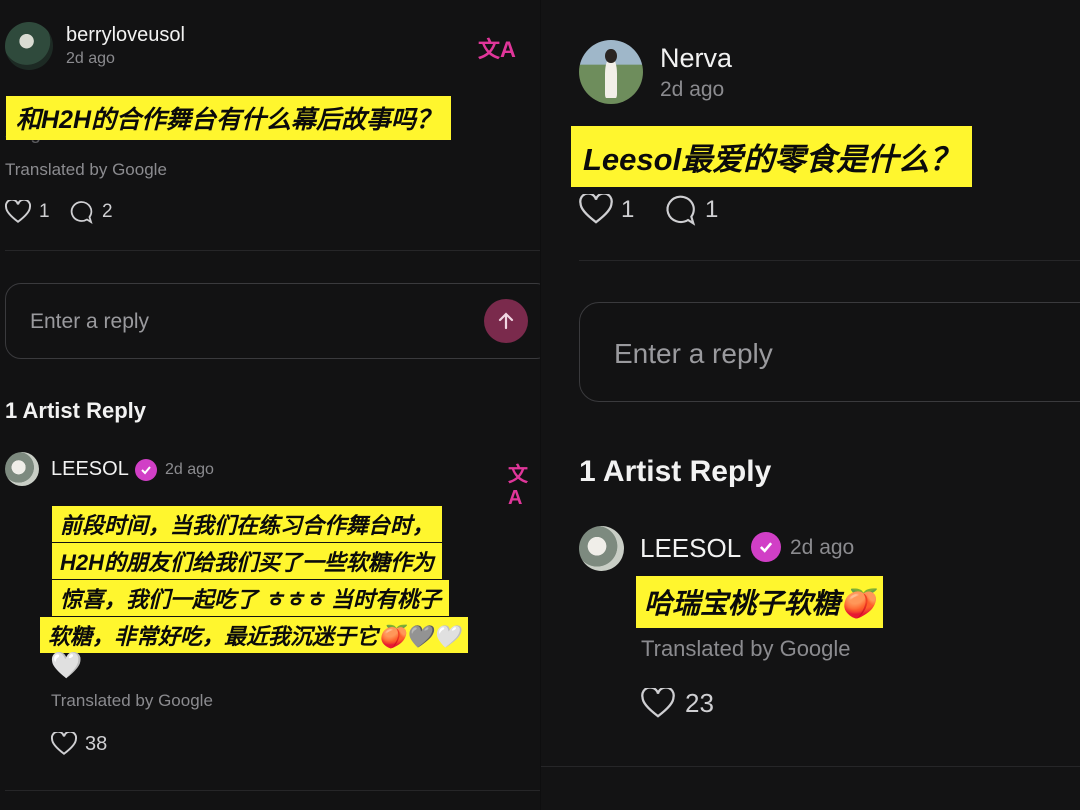 The height and width of the screenshot is (810, 1080). What do you see at coordinates (254, 635) in the screenshot?
I see `artist-translation-line-4: 软糖，非常好吃，最近我沉迷于它🍑🩶🤍` at bounding box center [254, 635].